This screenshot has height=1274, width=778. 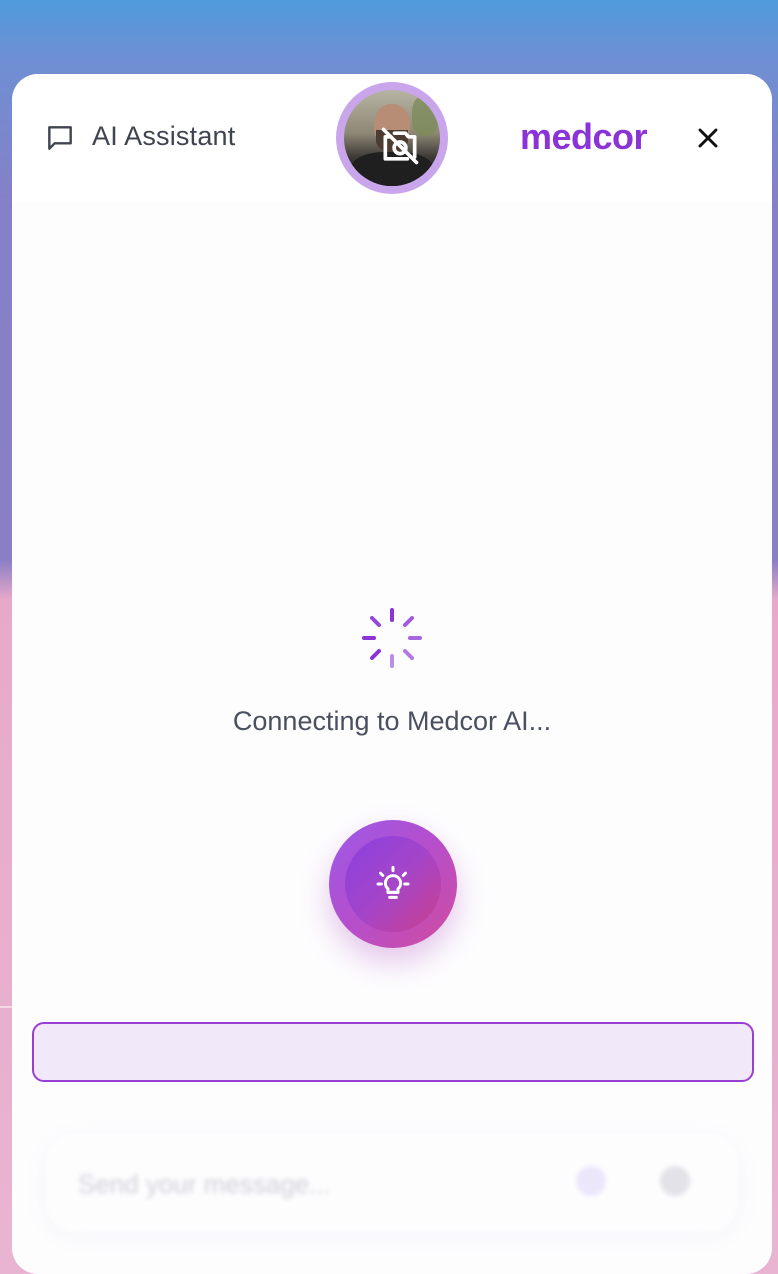 I want to click on close-icon, so click(x=708, y=138).